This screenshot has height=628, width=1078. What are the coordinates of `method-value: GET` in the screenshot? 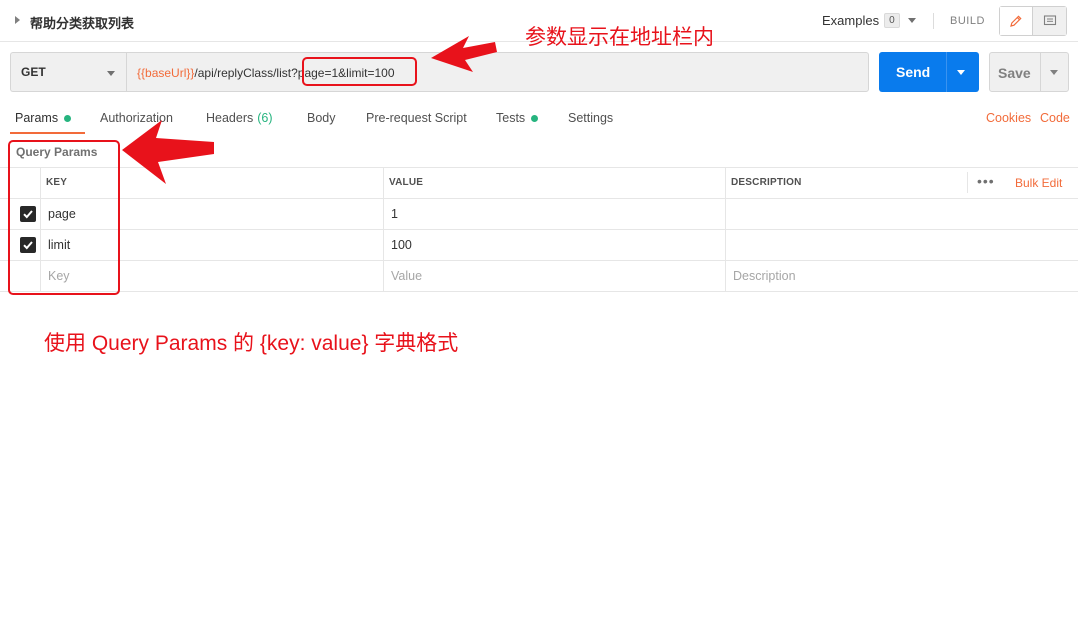 It's located at (33, 72).